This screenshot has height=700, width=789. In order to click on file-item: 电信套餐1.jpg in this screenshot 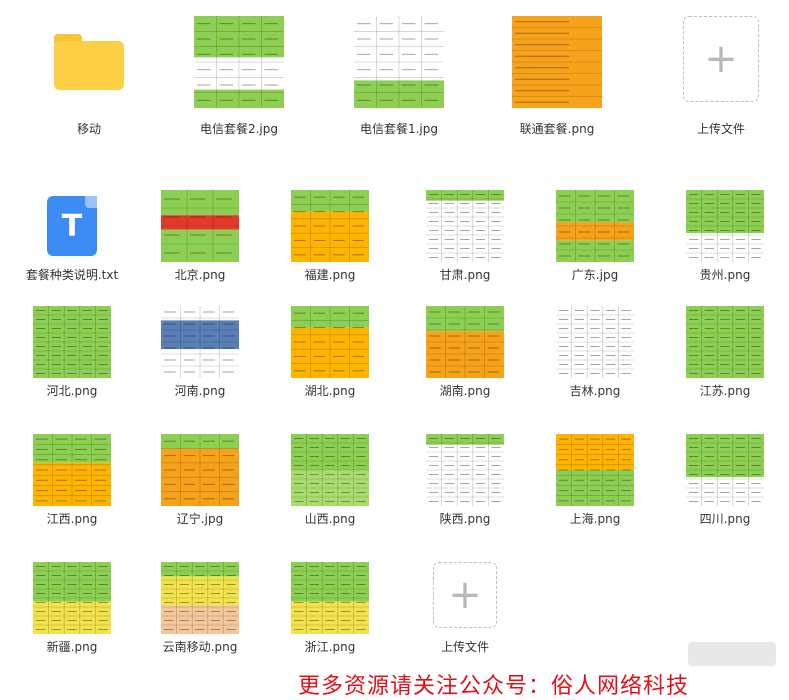, I will do `click(399, 76)`.